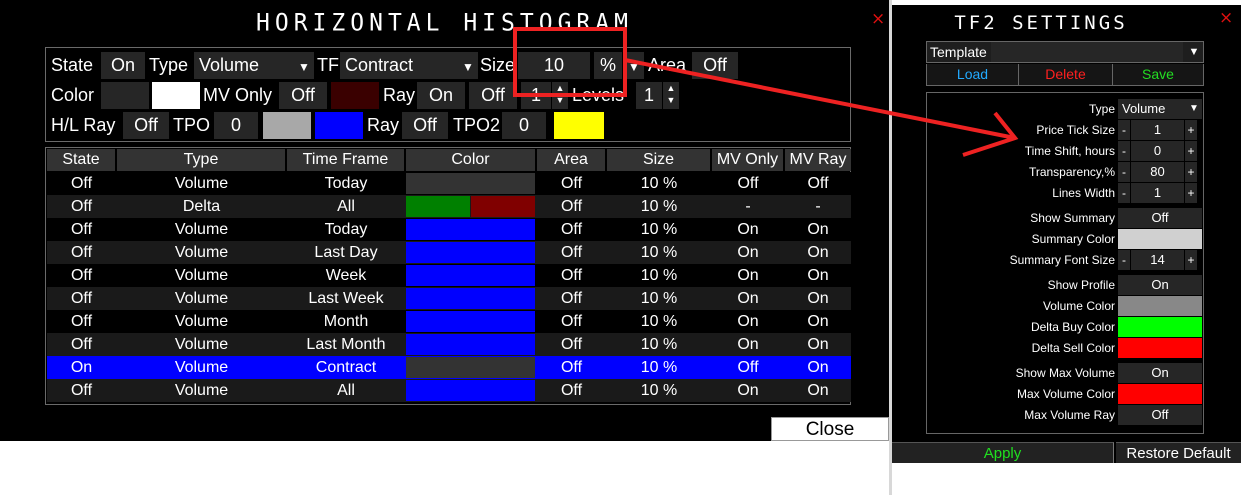 The image size is (1241, 495). What do you see at coordinates (570, 62) in the screenshot?
I see `highlight-box` at bounding box center [570, 62].